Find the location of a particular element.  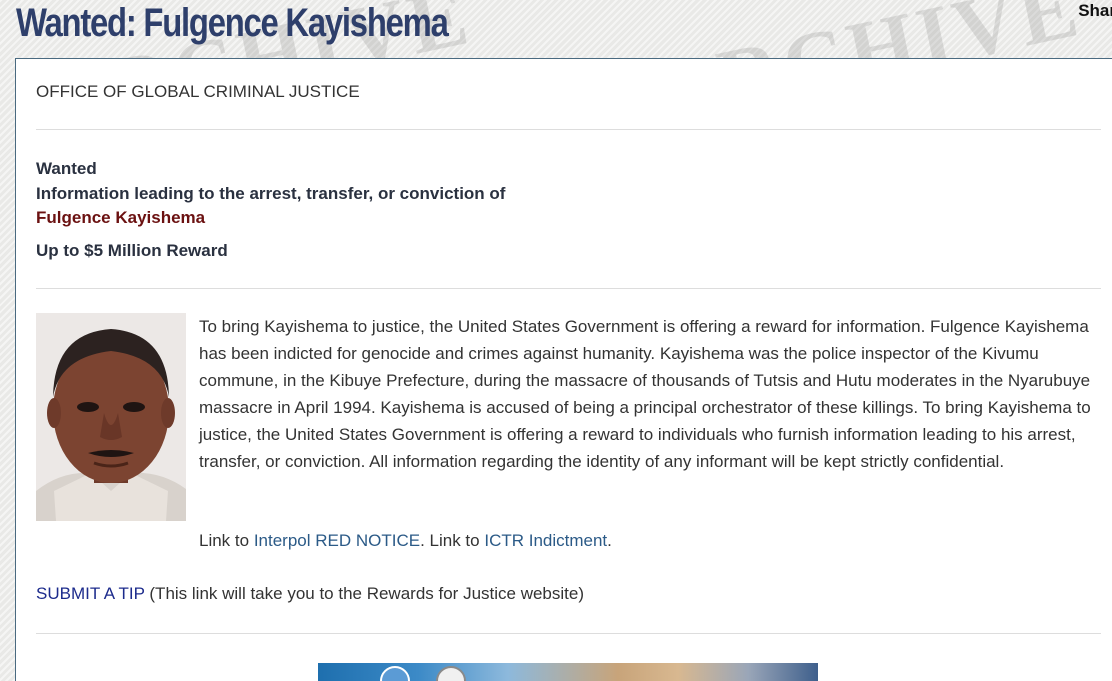

ictr-indictment-link: ICTR Indictment is located at coordinates (545, 540).